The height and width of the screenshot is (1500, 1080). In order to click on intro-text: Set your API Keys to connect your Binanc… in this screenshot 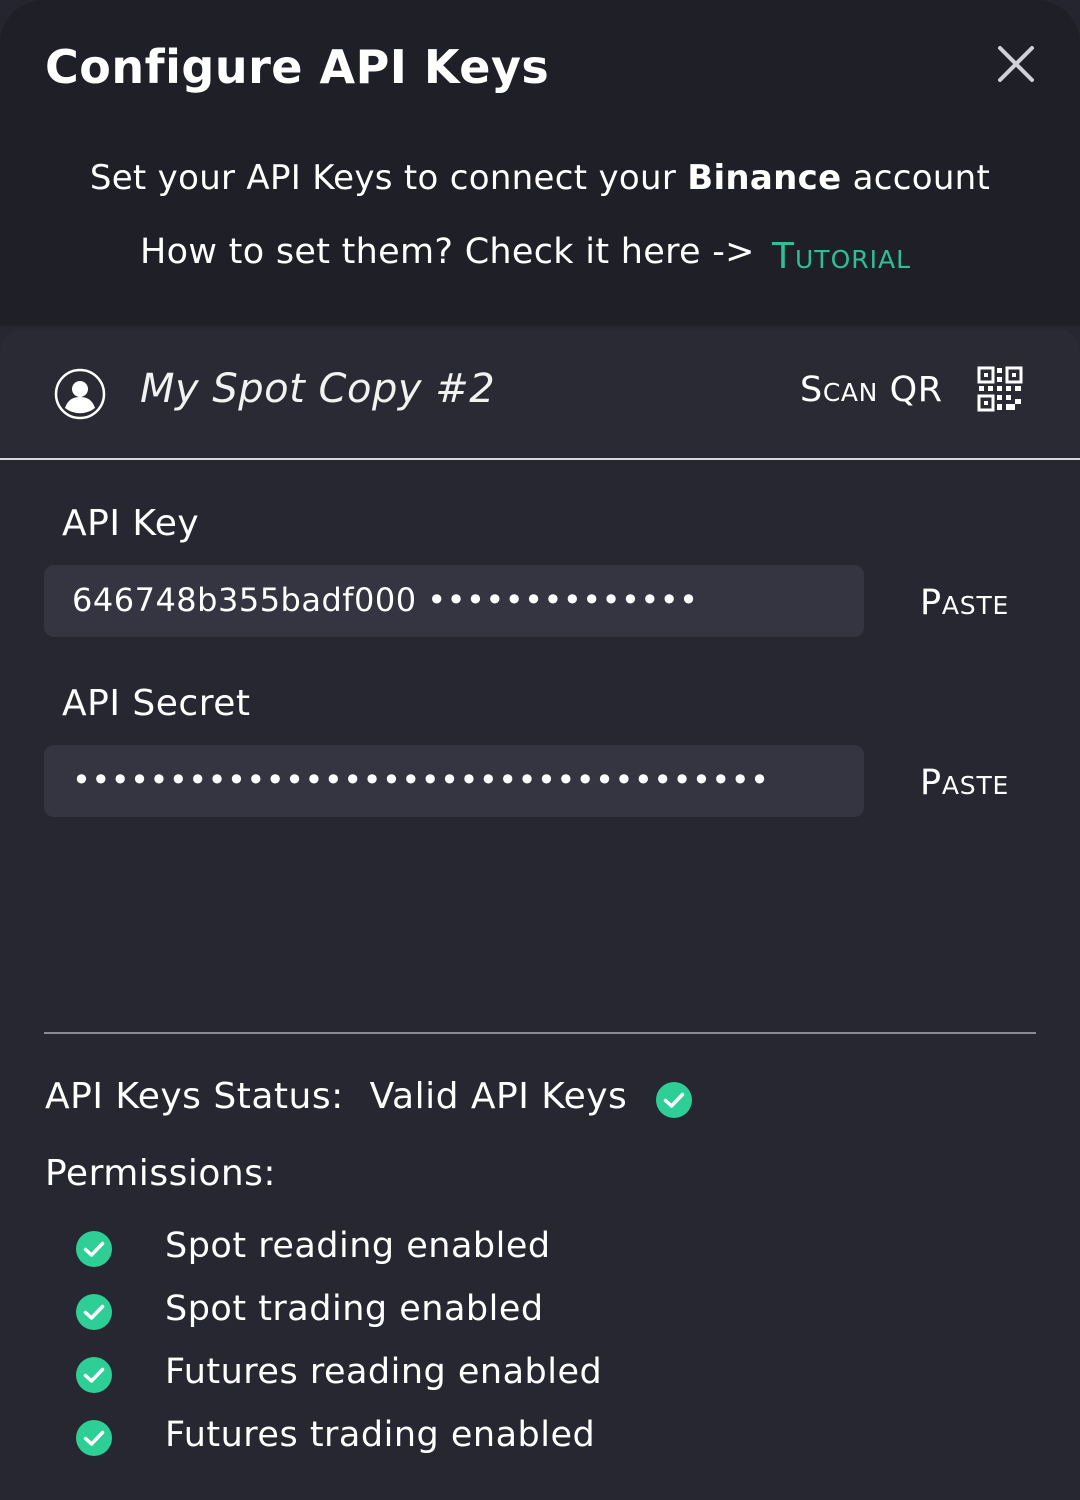, I will do `click(540, 178)`.